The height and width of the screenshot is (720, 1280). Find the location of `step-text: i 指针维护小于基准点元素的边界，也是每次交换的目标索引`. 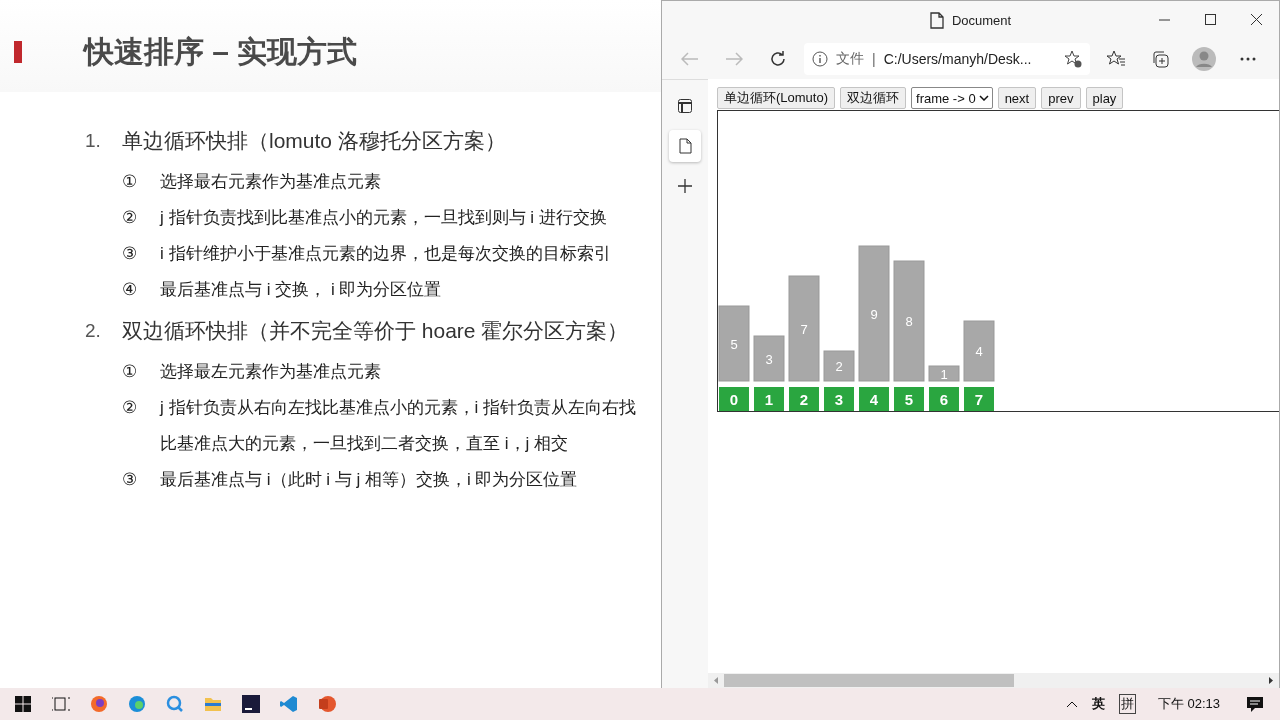

step-text: i 指针维护小于基准点元素的边界，也是每次交换的目标索引 is located at coordinates (386, 254).